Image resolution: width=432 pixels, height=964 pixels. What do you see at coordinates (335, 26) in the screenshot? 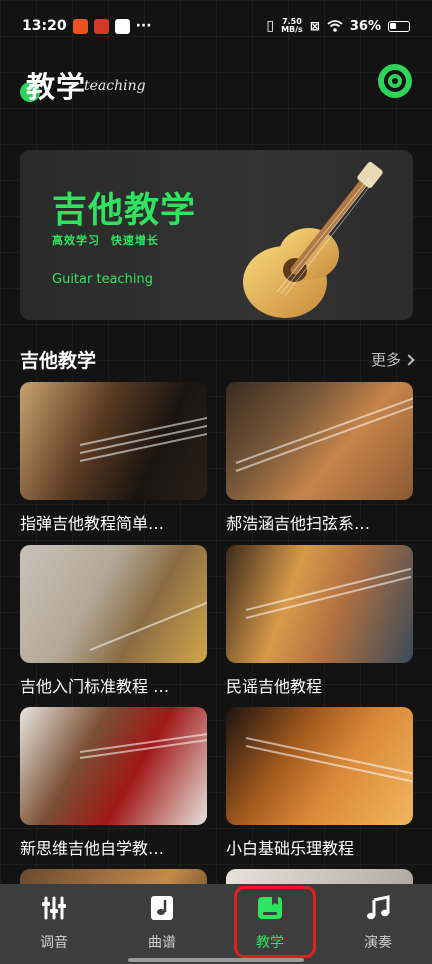
I see `wifi-icon` at bounding box center [335, 26].